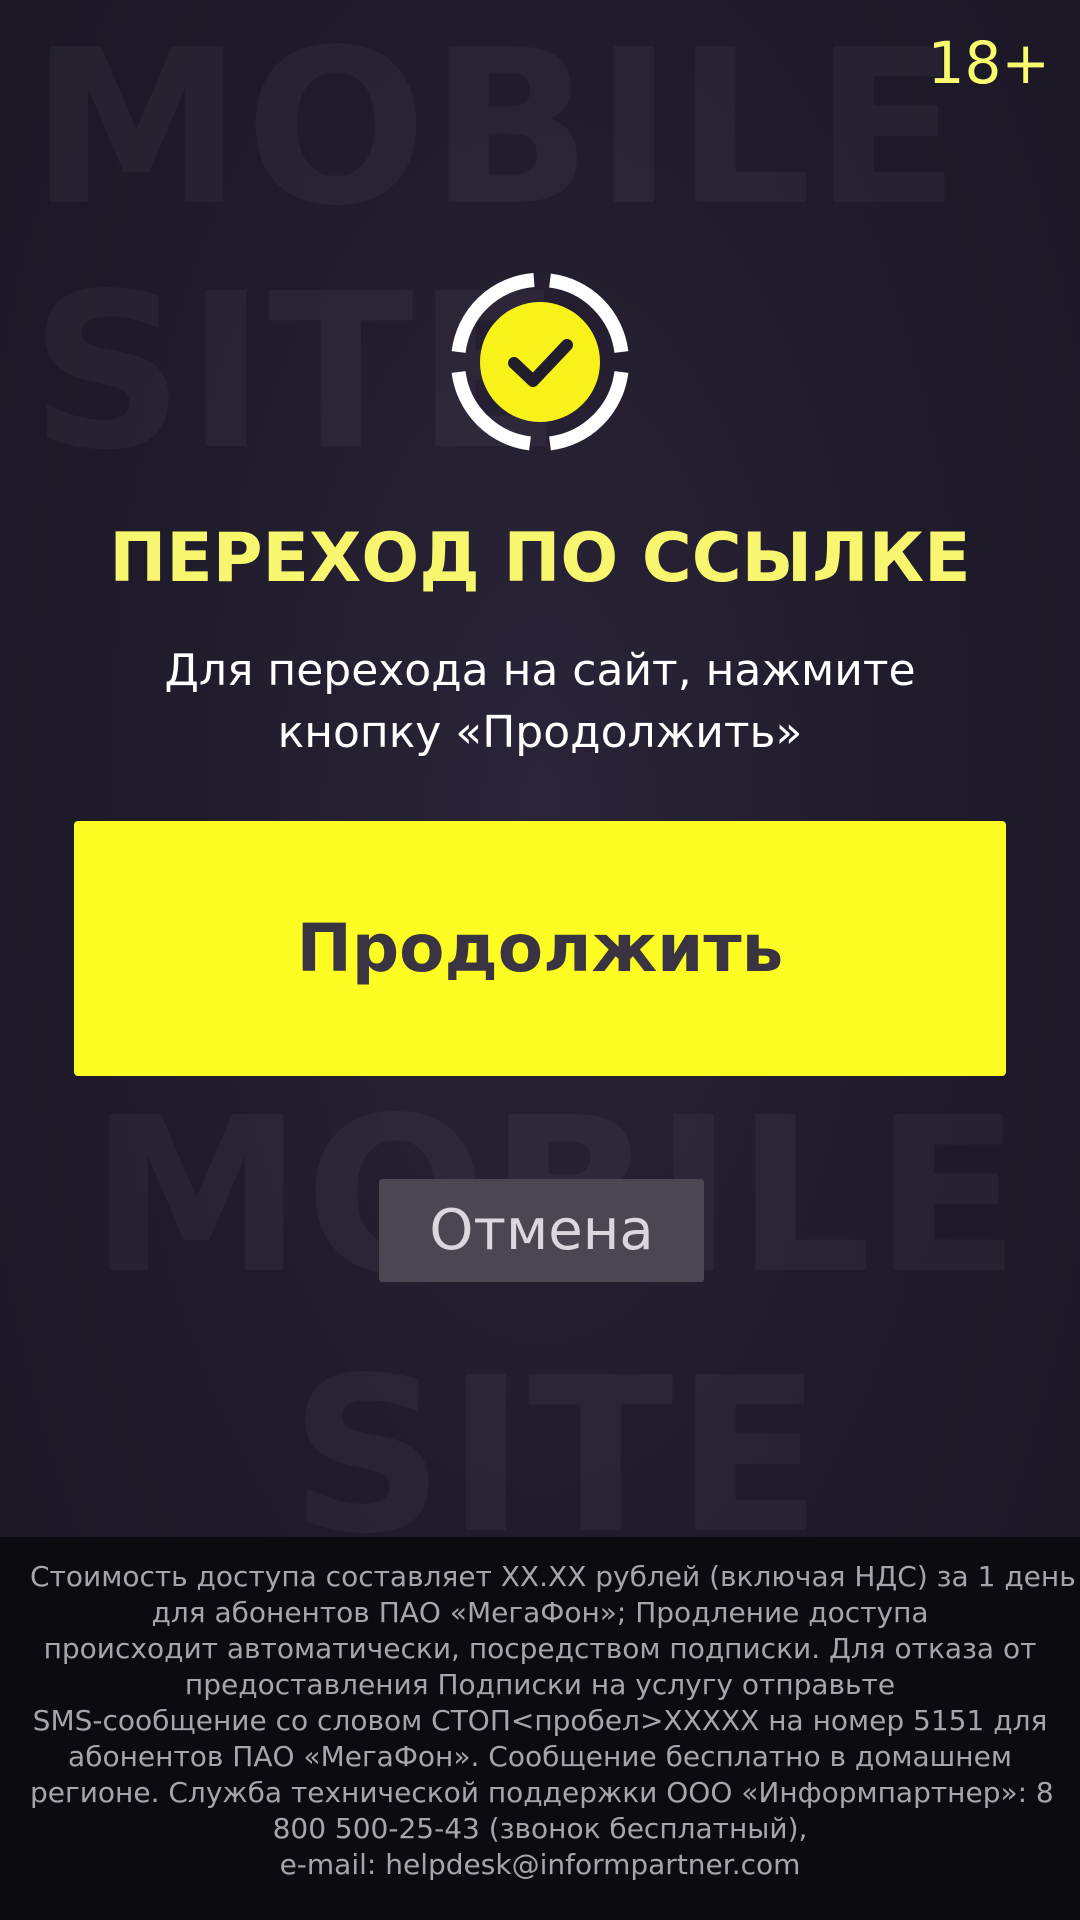 The height and width of the screenshot is (1920, 1080). Describe the element at coordinates (540, 670) in the screenshot. I see `instruction-line: Для перехода на сайт, нажмите` at that location.